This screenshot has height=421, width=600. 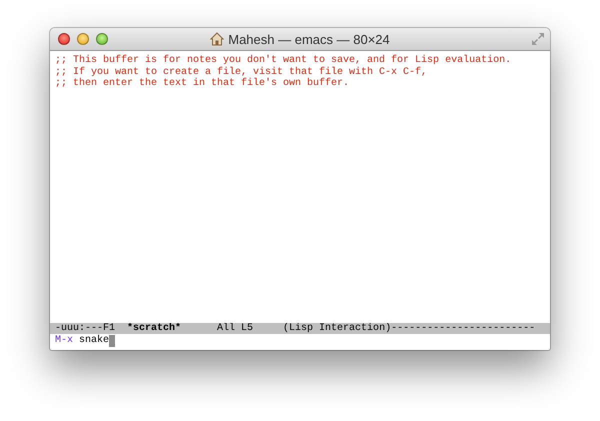 What do you see at coordinates (217, 39) in the screenshot?
I see `house-icon` at bounding box center [217, 39].